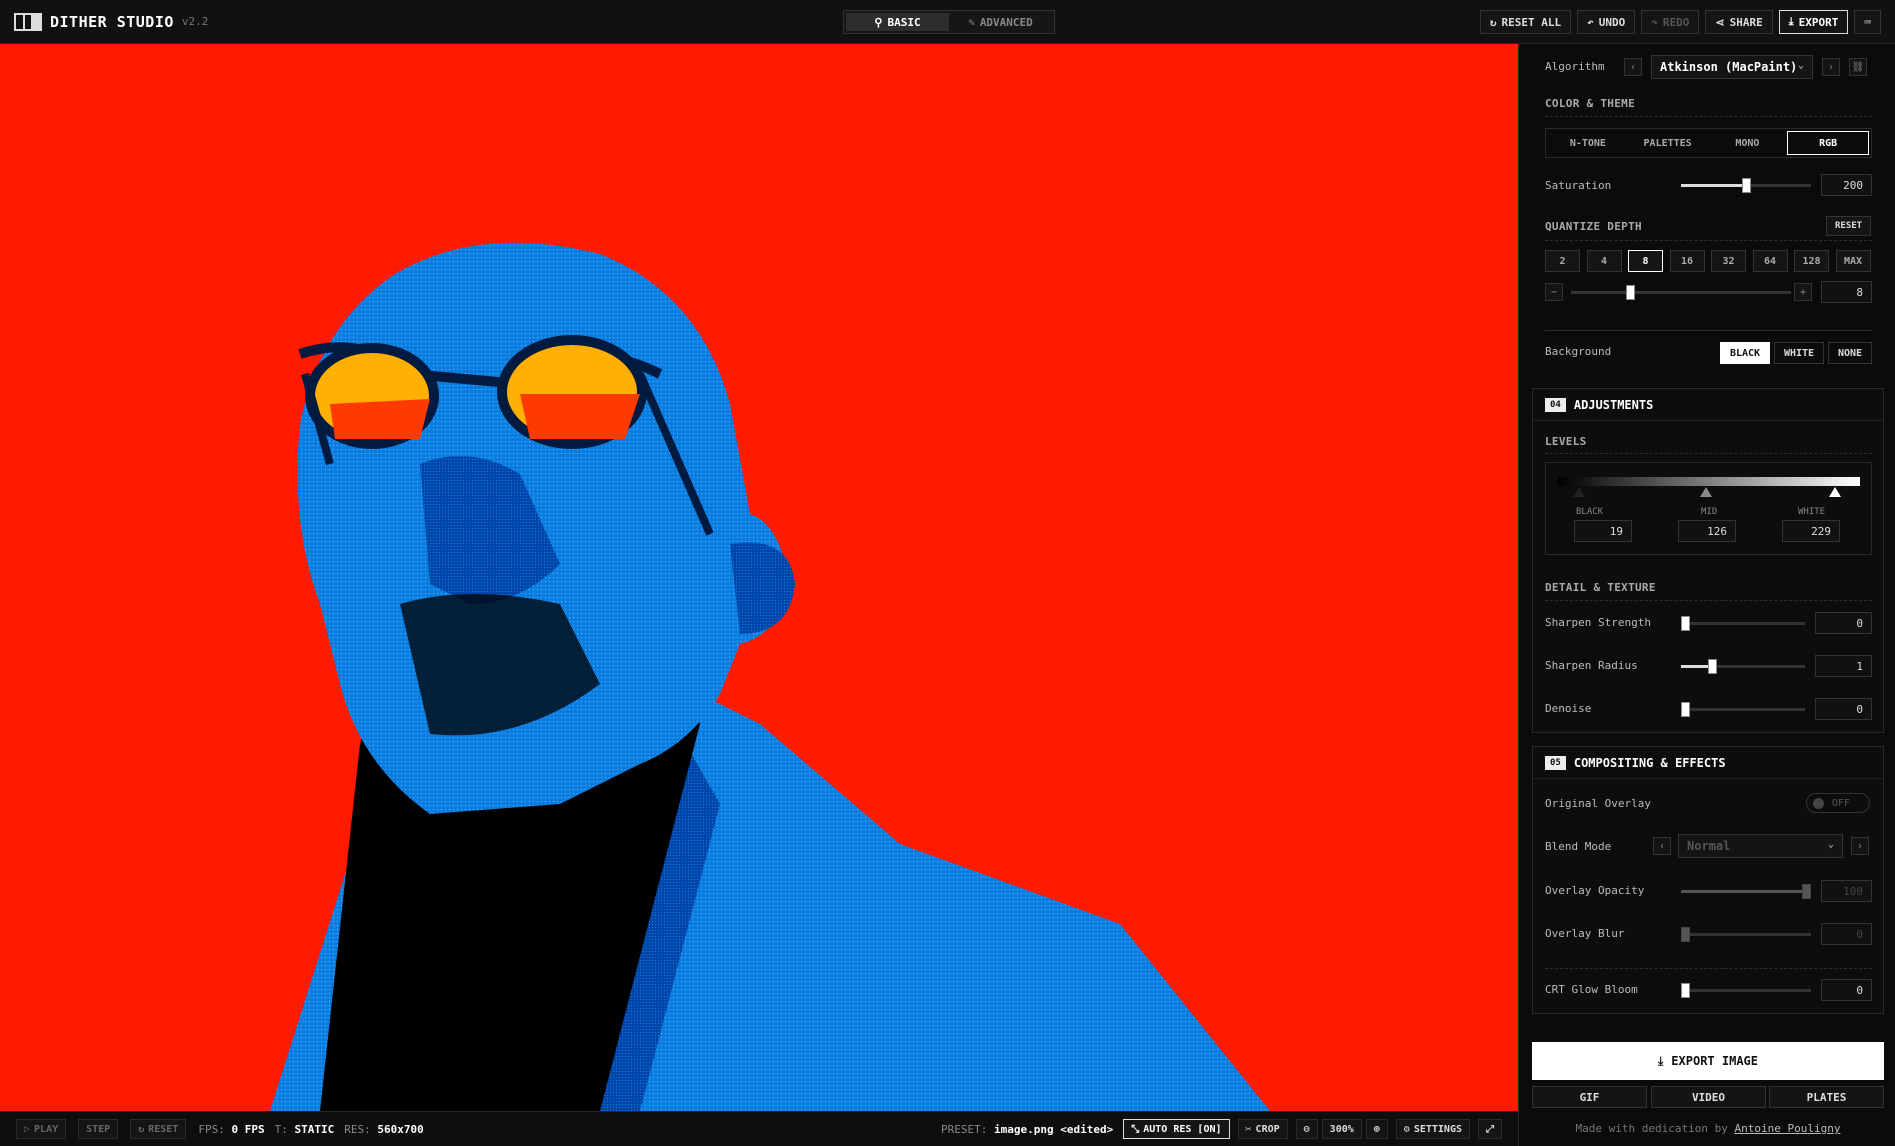 The height and width of the screenshot is (1146, 1895). I want to click on section-title: COMPOSITING & EFFECTS, so click(1649, 762).